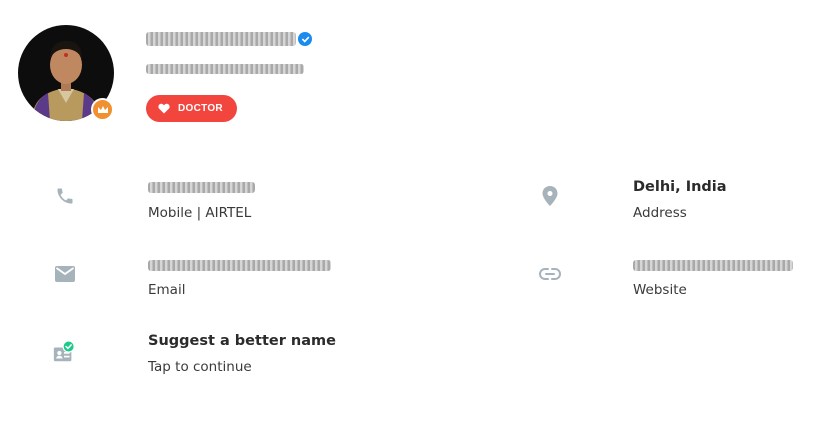 The height and width of the screenshot is (430, 815). Describe the element at coordinates (550, 196) in the screenshot. I see `location-pin-icon` at that location.